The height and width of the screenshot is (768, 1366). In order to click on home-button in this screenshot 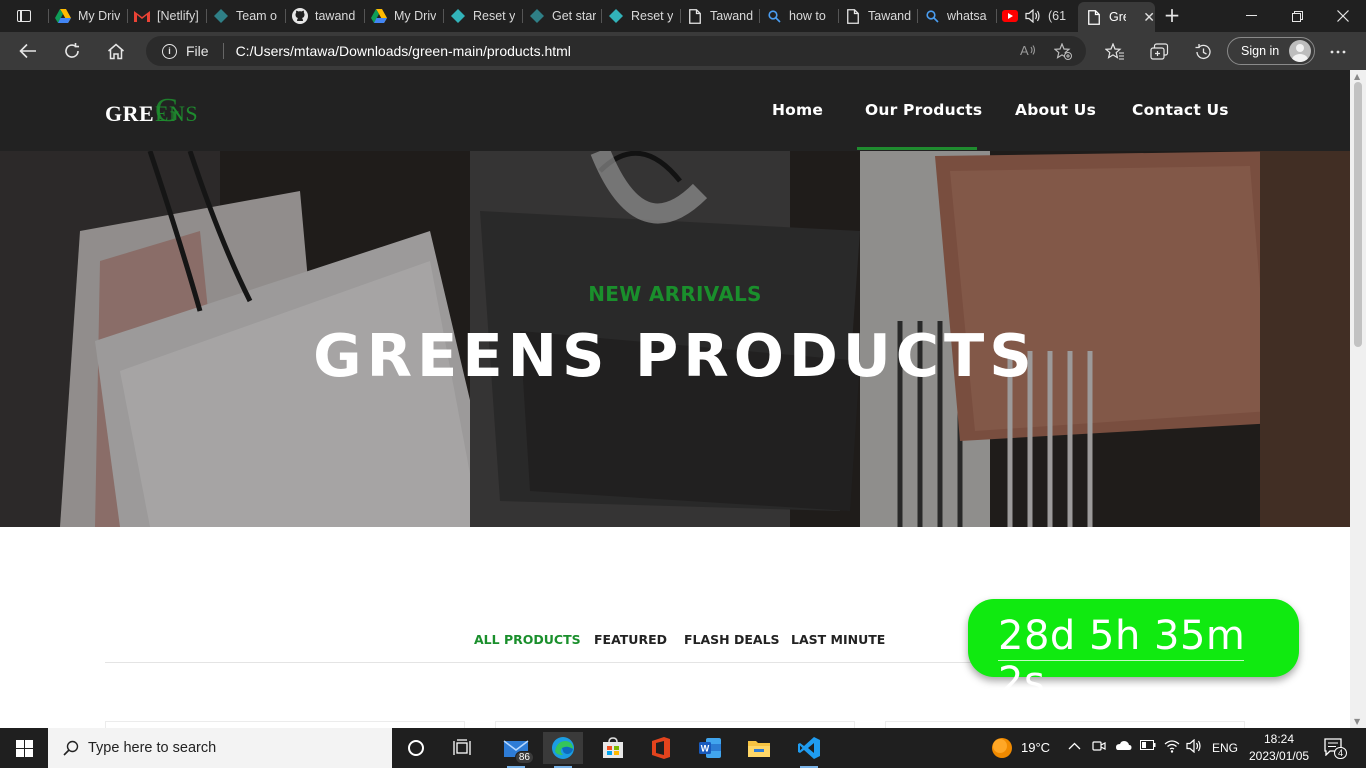, I will do `click(116, 51)`.